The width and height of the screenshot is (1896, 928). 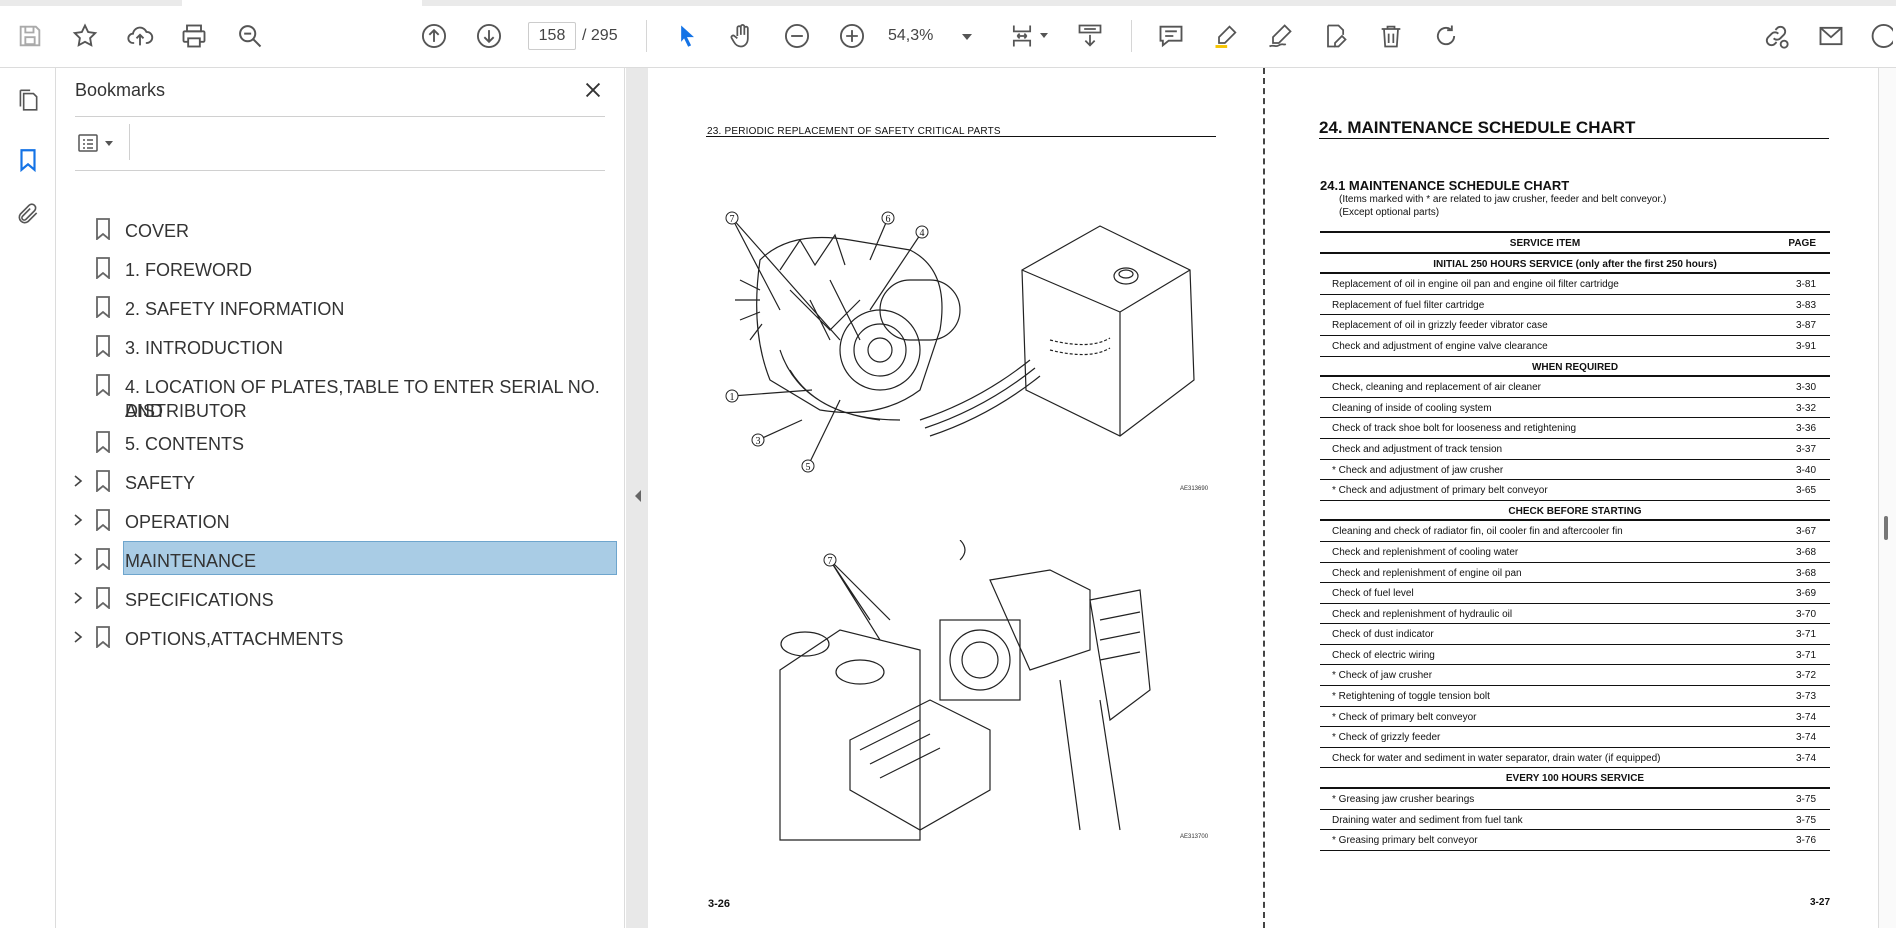 What do you see at coordinates (157, 231) in the screenshot?
I see `bookmark-label: COVER` at bounding box center [157, 231].